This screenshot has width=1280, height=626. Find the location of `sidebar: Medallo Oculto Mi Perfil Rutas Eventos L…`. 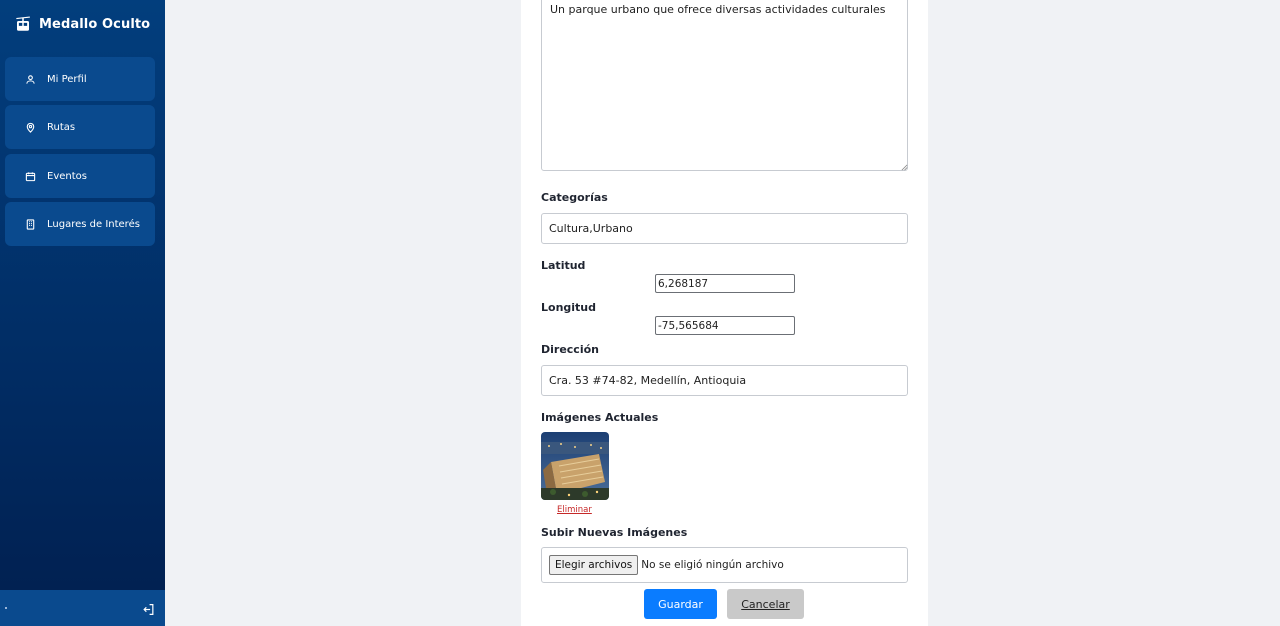

sidebar: Medallo Oculto Mi Perfil Rutas Eventos L… is located at coordinates (82, 313).